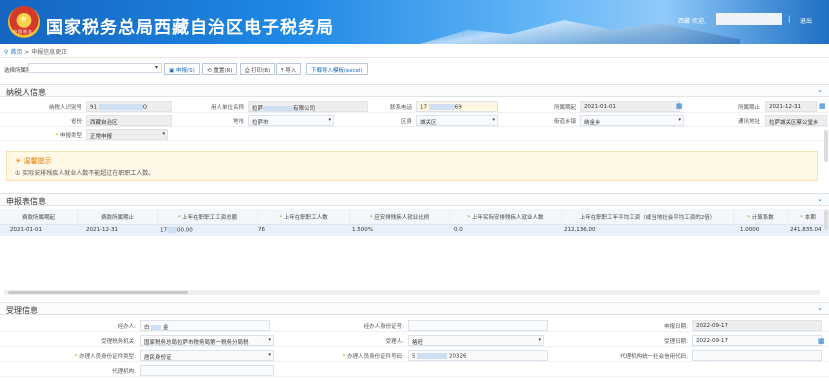  Describe the element at coordinates (129, 106) in the screenshot. I see `taxpayer-id-field: 91 Q` at that location.